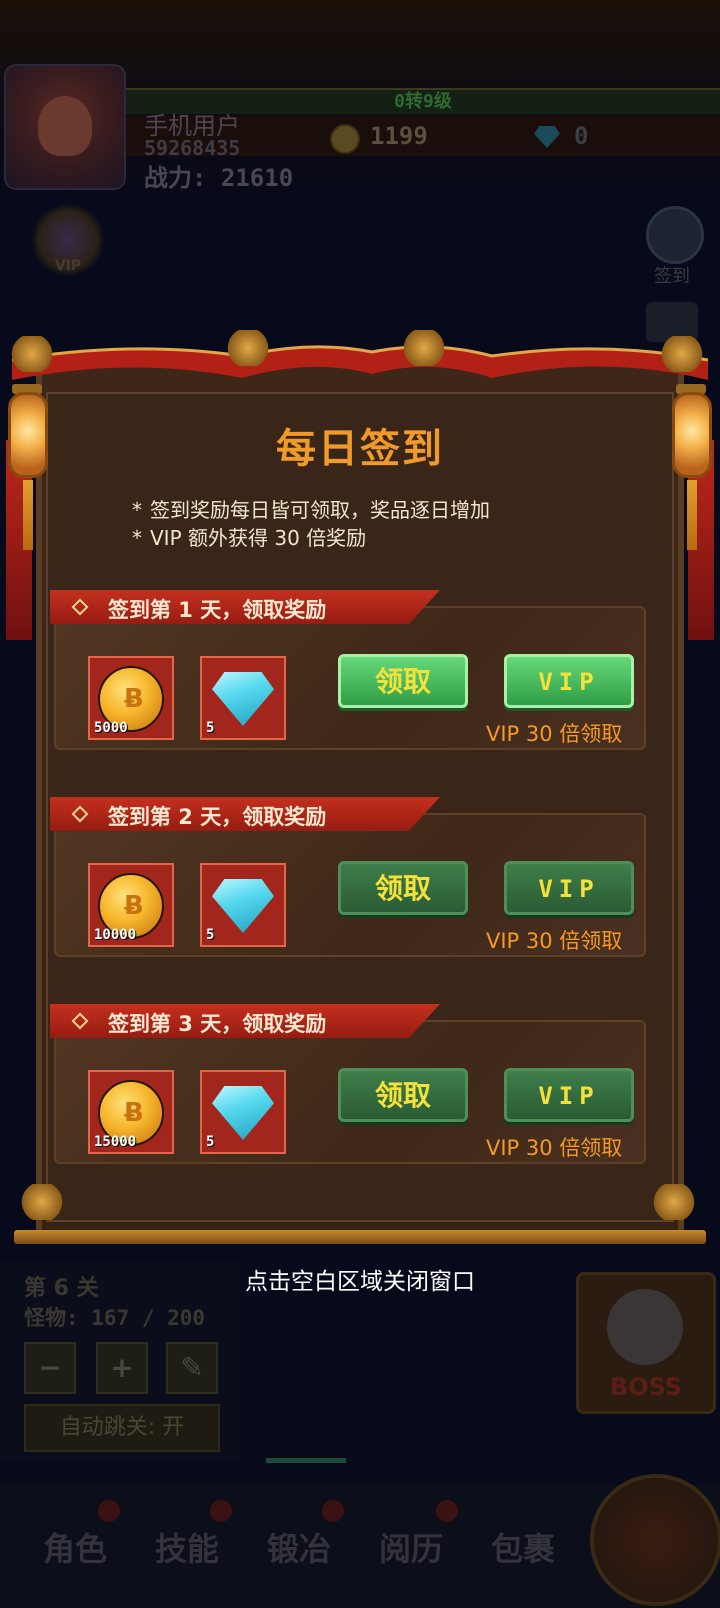  Describe the element at coordinates (655, 1540) in the screenshot. I see `dragon-battle-button` at that location.